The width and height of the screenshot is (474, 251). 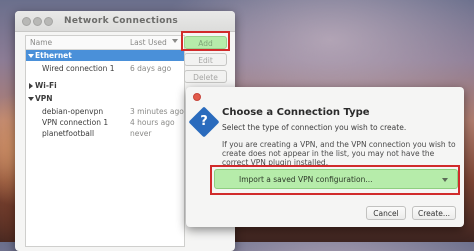 What do you see at coordinates (41, 42) in the screenshot?
I see `column-name: Name` at bounding box center [41, 42].